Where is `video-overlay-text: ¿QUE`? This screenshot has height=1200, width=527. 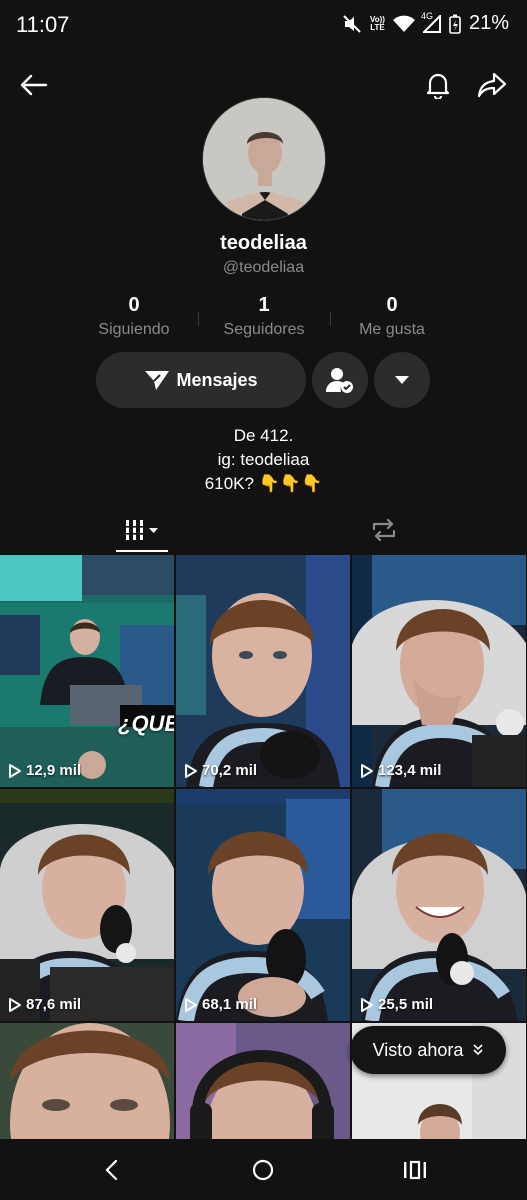 video-overlay-text: ¿QUE is located at coordinates (146, 723).